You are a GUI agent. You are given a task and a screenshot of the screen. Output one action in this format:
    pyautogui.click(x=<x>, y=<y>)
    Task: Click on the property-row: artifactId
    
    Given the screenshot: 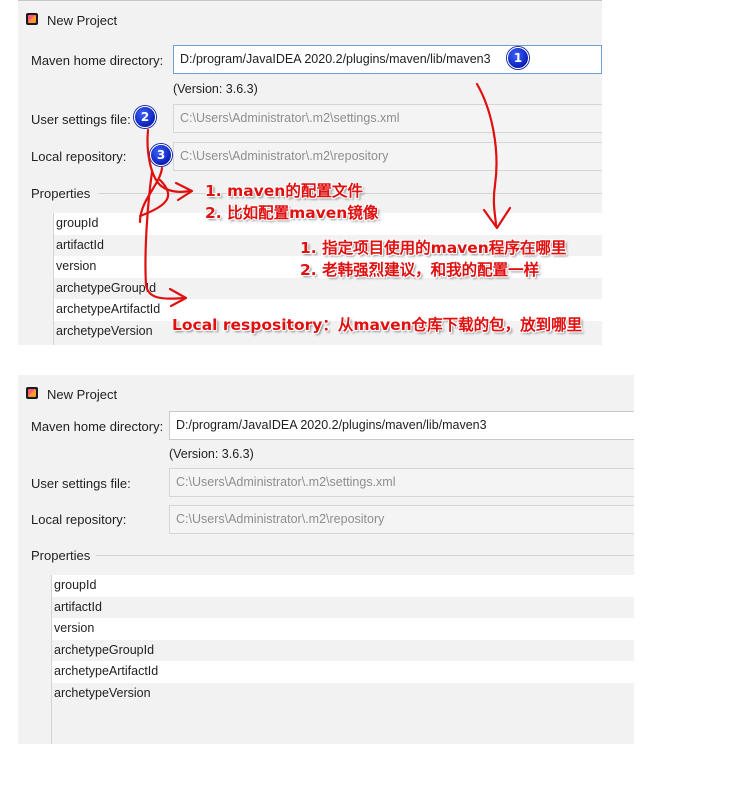 What is the action you would take?
    pyautogui.click(x=343, y=608)
    